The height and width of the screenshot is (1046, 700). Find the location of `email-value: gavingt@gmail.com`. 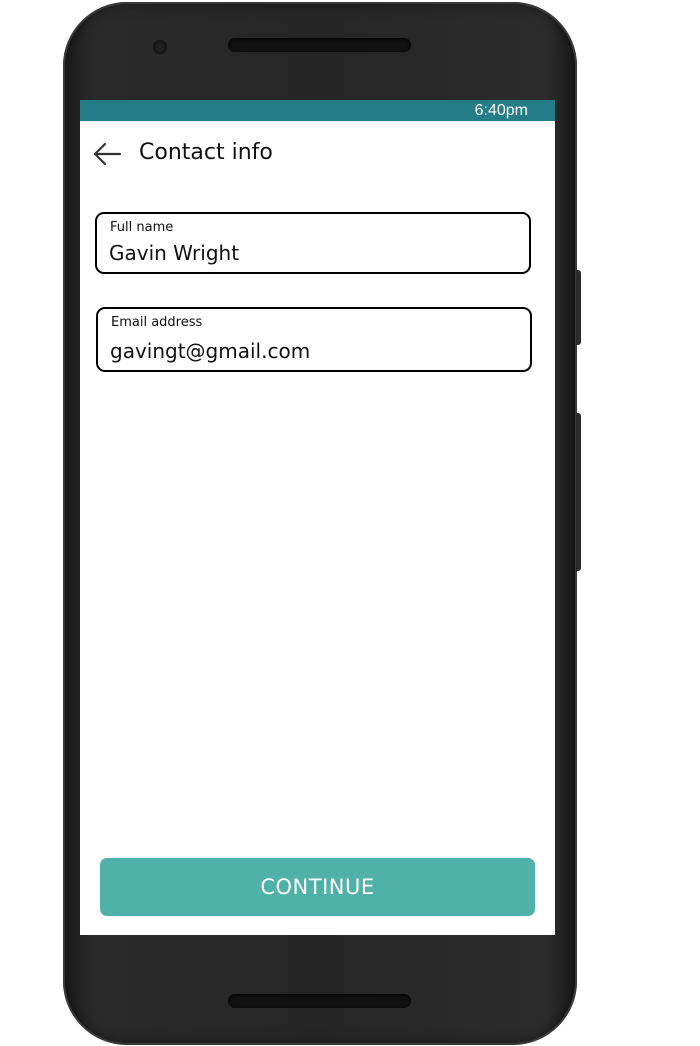

email-value: gavingt@gmail.com is located at coordinates (210, 351).